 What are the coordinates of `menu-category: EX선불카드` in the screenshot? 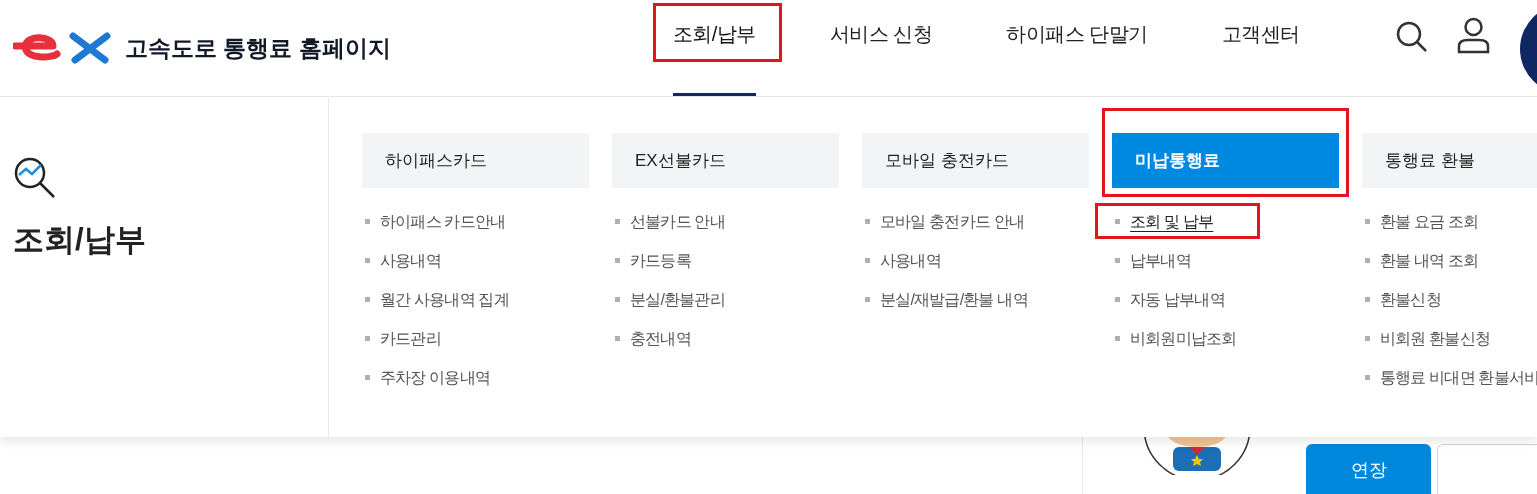 It's located at (725, 160).